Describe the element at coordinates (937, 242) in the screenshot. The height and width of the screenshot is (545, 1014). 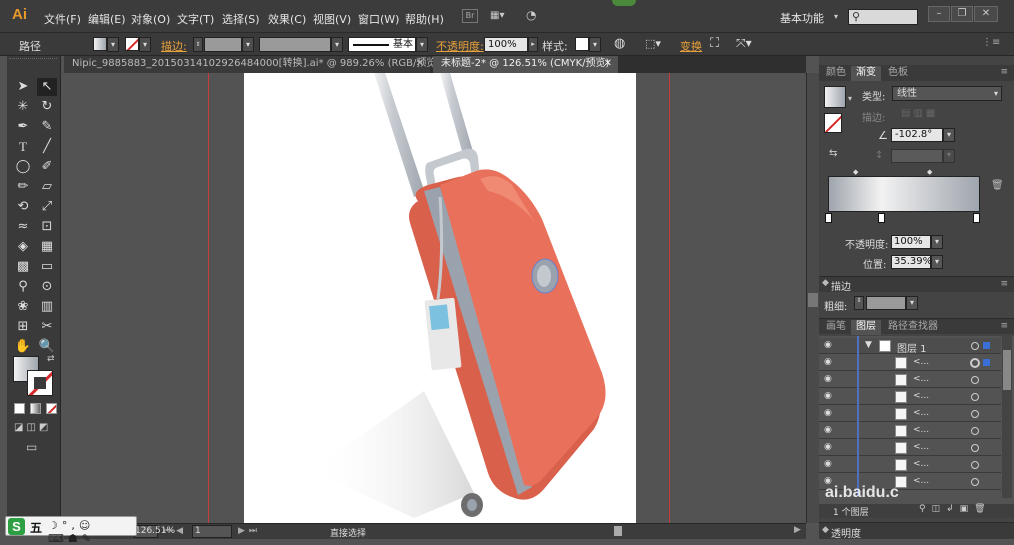
I see `opacity-dropdown: ▾` at that location.